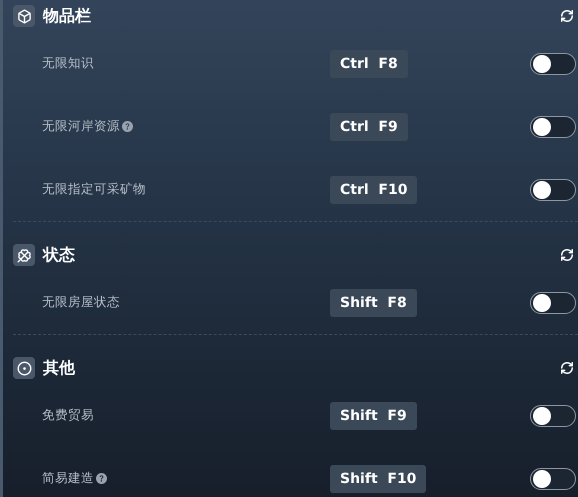 This screenshot has width=578, height=497. What do you see at coordinates (369, 64) in the screenshot?
I see `hotkey-badge: Ctrl F8` at bounding box center [369, 64].